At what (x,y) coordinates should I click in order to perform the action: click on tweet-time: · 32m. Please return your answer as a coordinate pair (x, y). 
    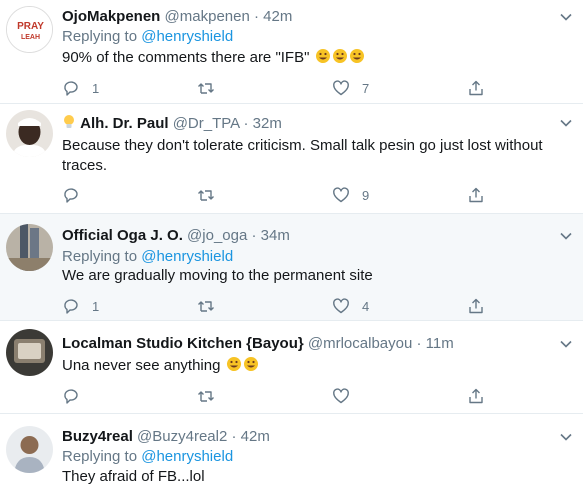
    Looking at the image, I should click on (263, 123).